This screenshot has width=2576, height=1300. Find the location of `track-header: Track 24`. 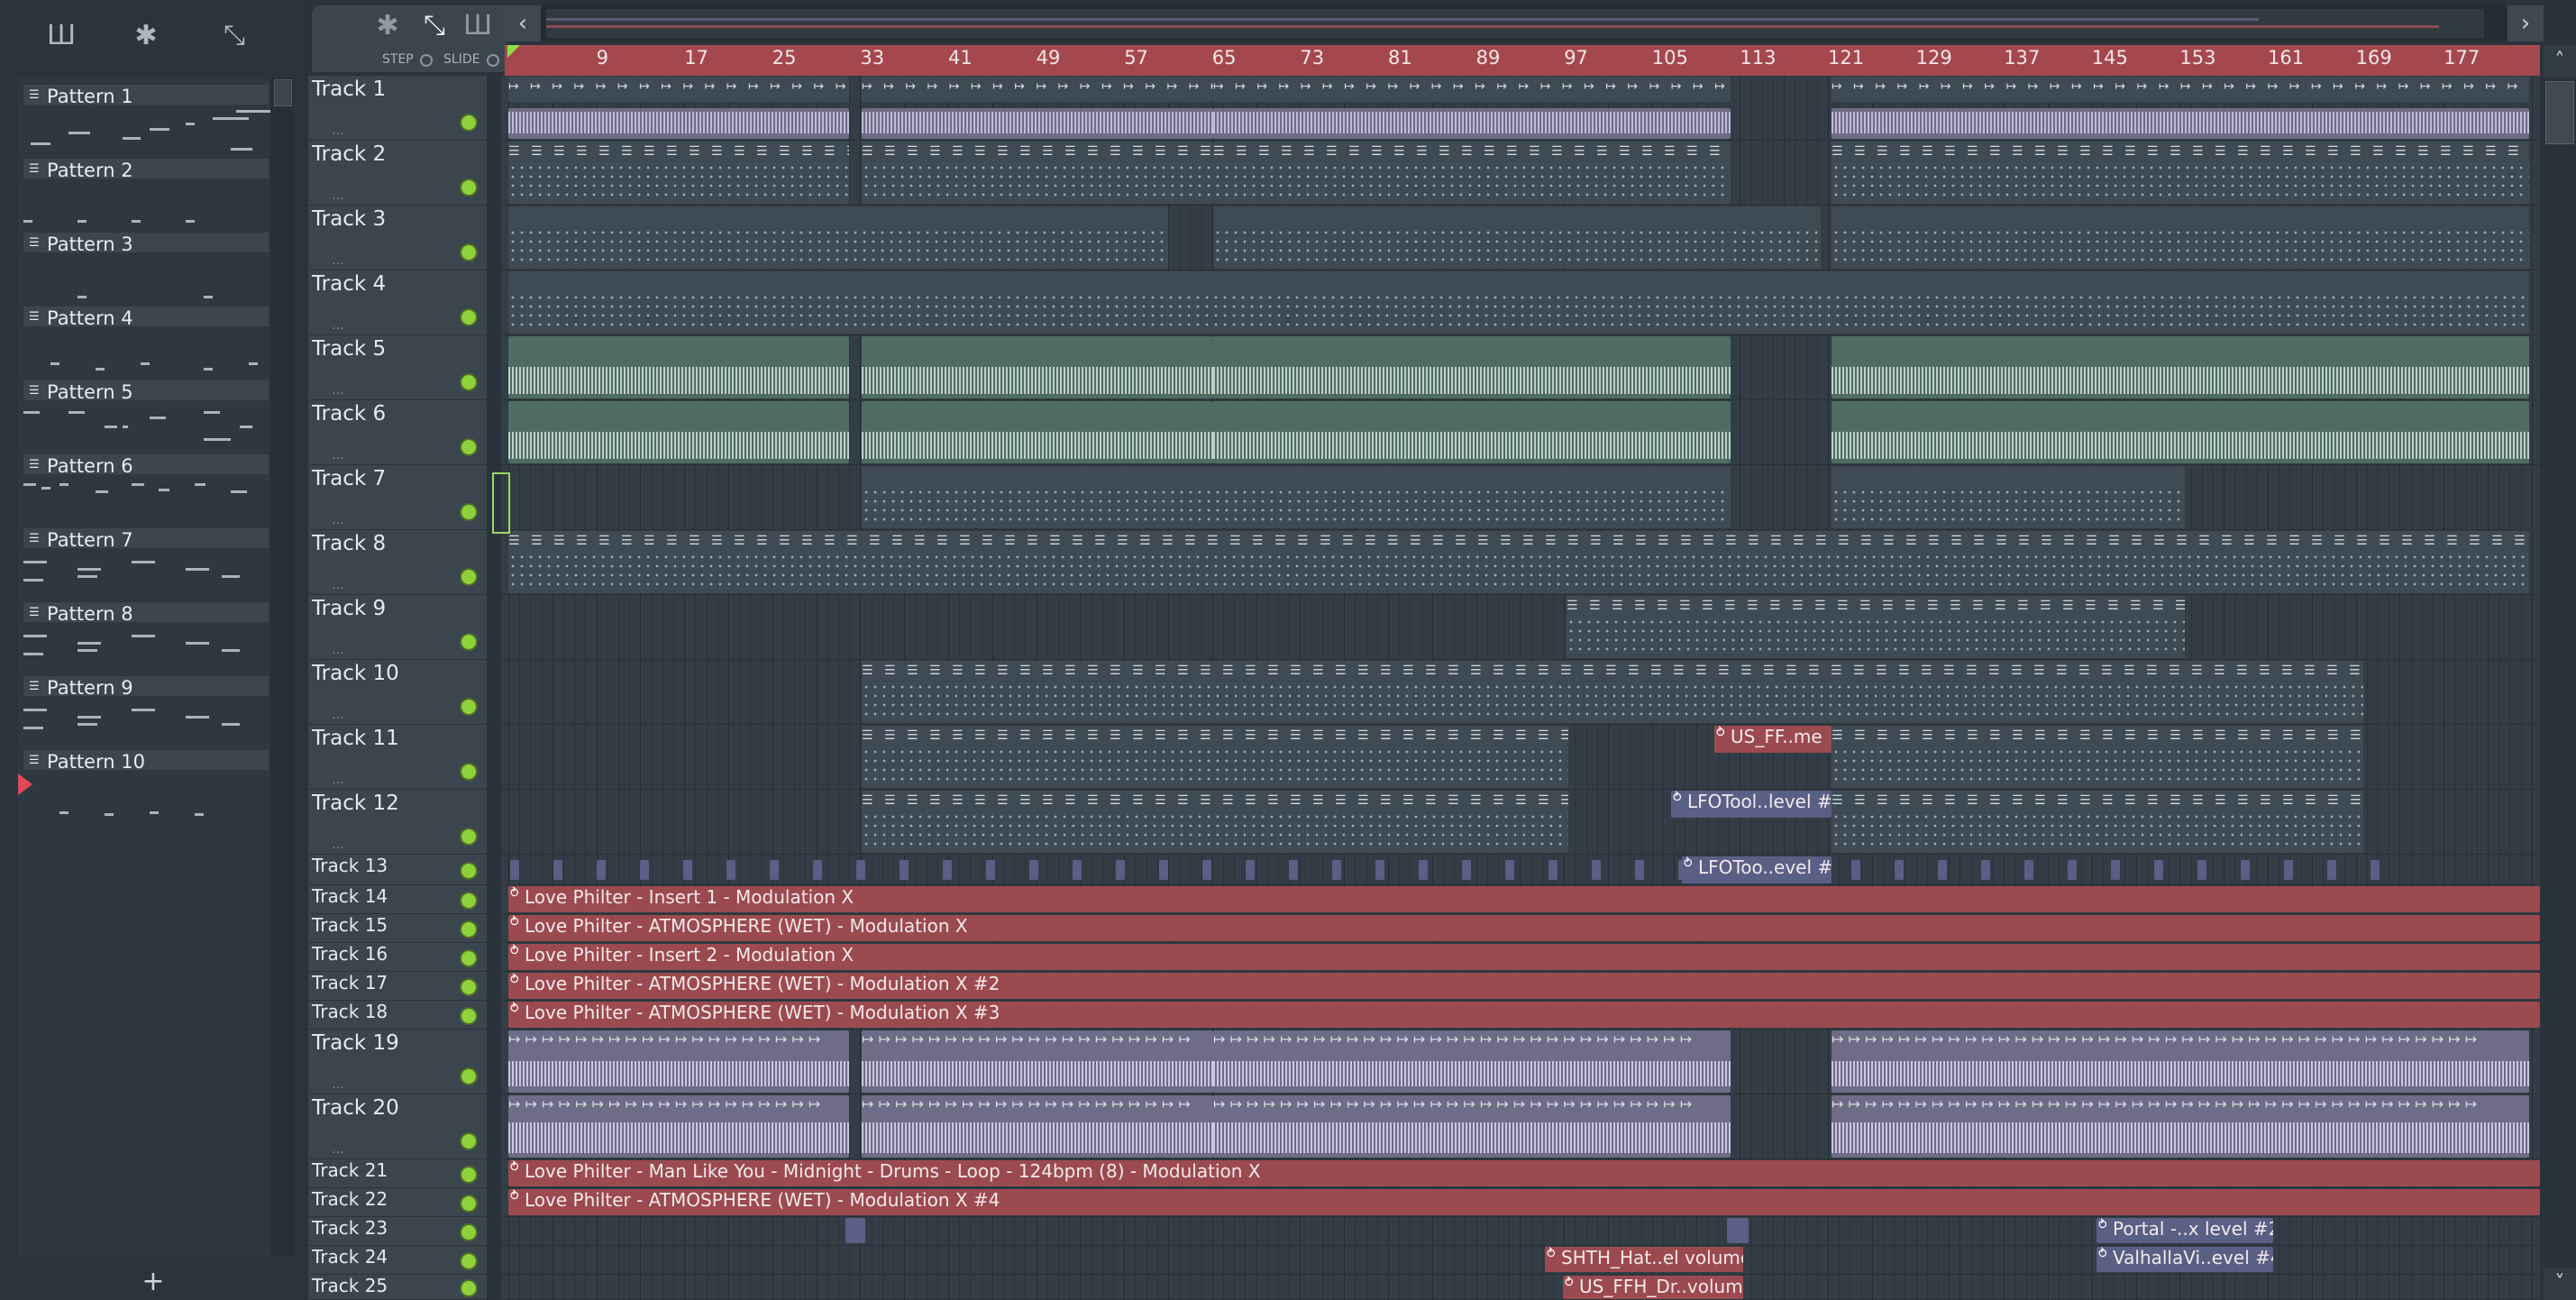

track-header: Track 24 is located at coordinates (397, 1261).